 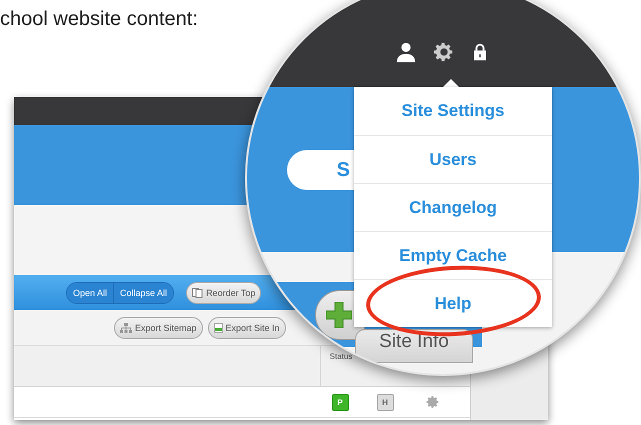 I want to click on search-field: S, so click(x=321, y=170).